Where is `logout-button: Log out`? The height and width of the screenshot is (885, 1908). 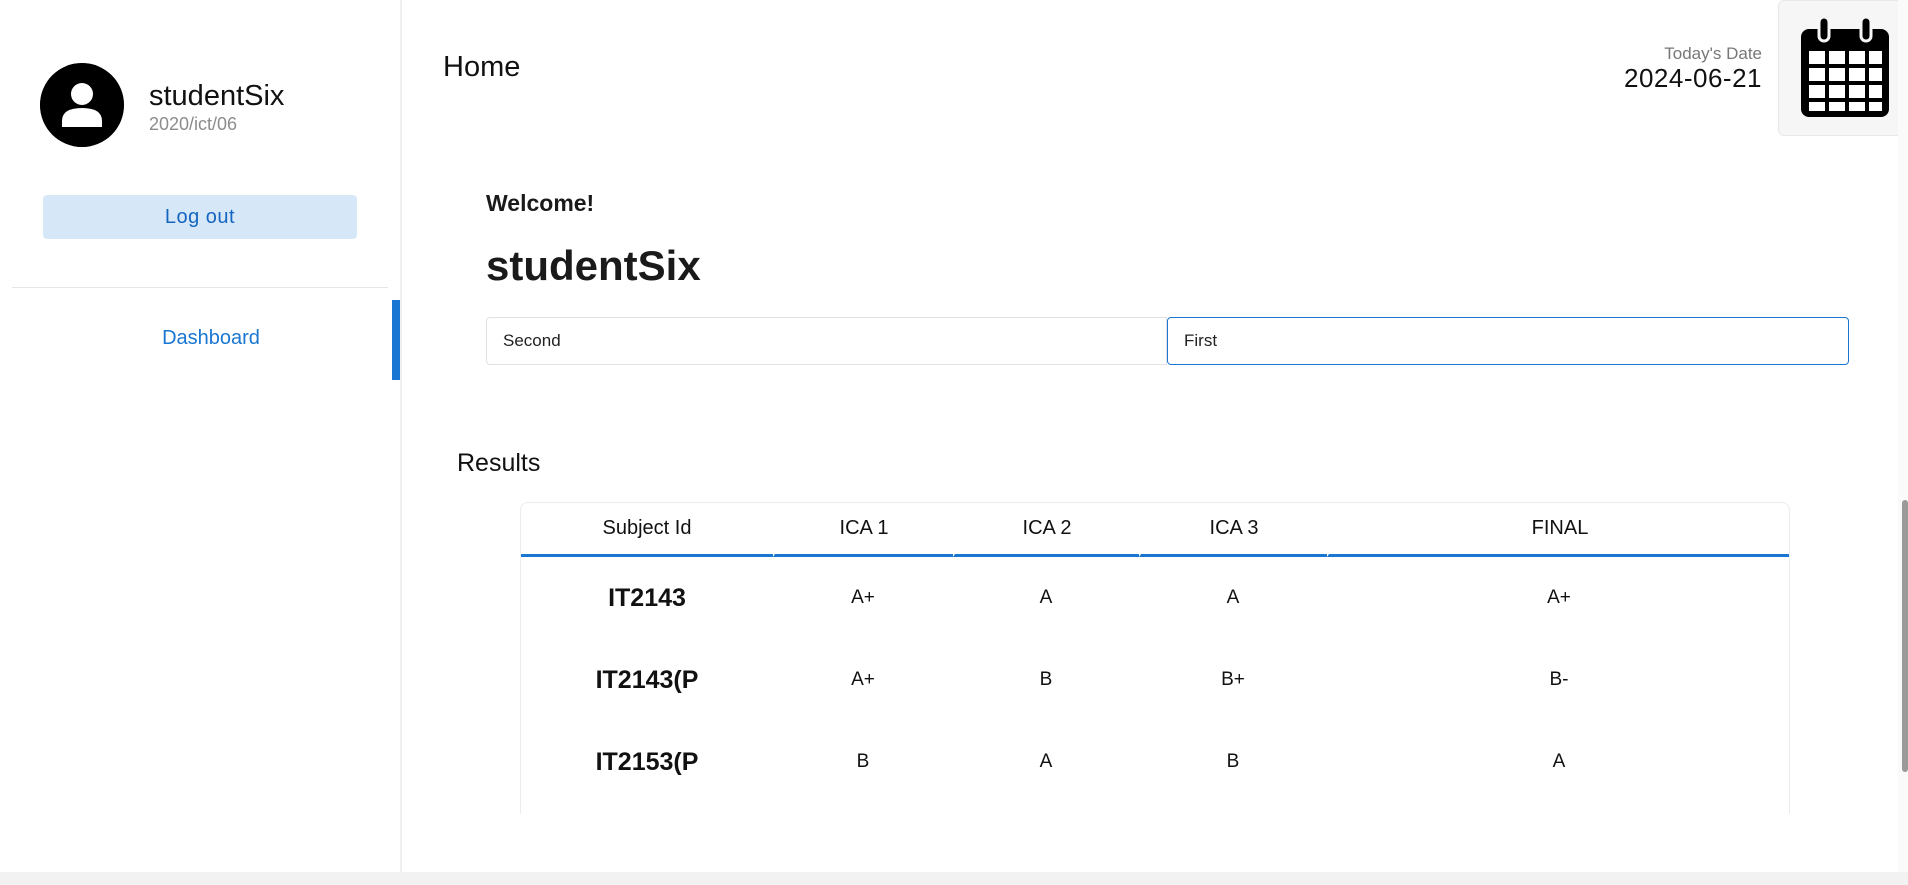 logout-button: Log out is located at coordinates (200, 217).